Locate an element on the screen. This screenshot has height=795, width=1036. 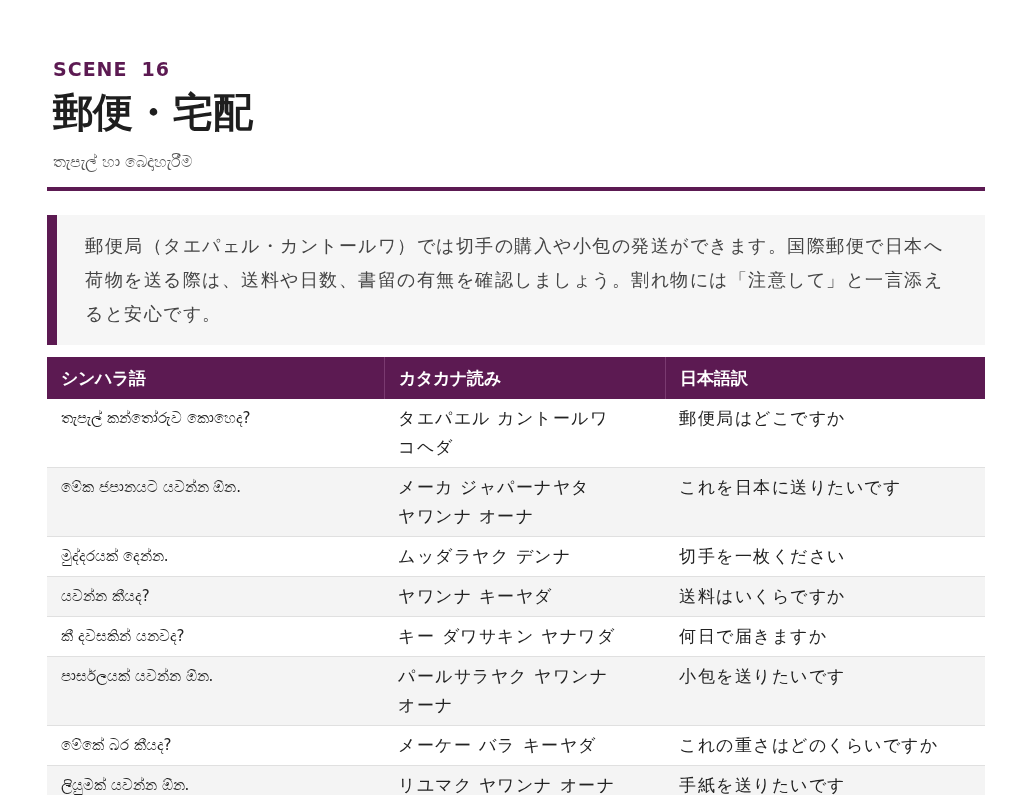
table-cell: これを日本に送りたいです is located at coordinates (825, 502).